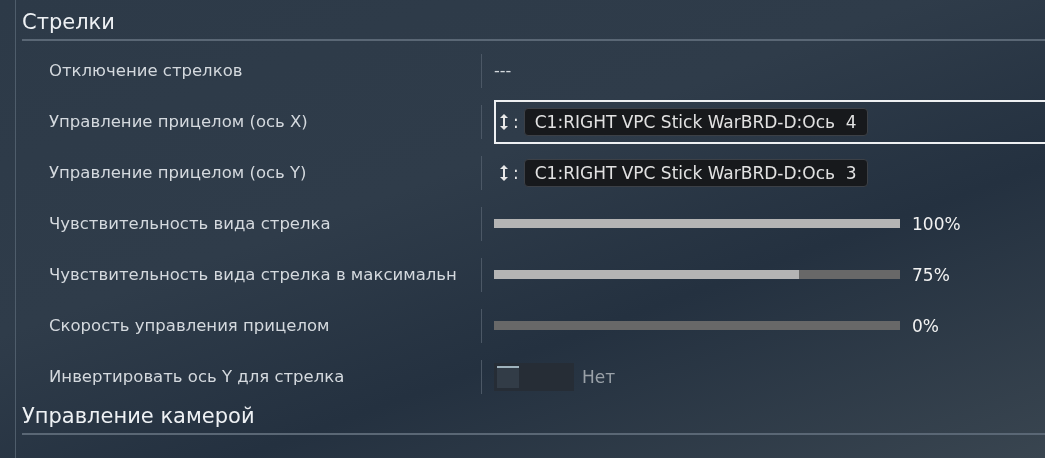 This screenshot has width=1045, height=458. Describe the element at coordinates (599, 376) in the screenshot. I see `toggle-value: Нет` at that location.